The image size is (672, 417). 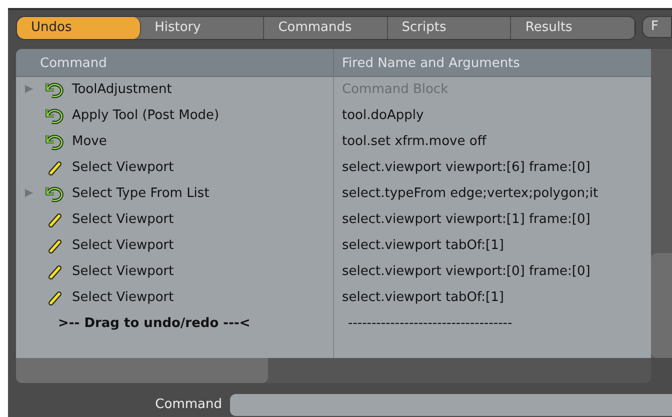 What do you see at coordinates (451, 405) in the screenshot?
I see `command-field` at bounding box center [451, 405].